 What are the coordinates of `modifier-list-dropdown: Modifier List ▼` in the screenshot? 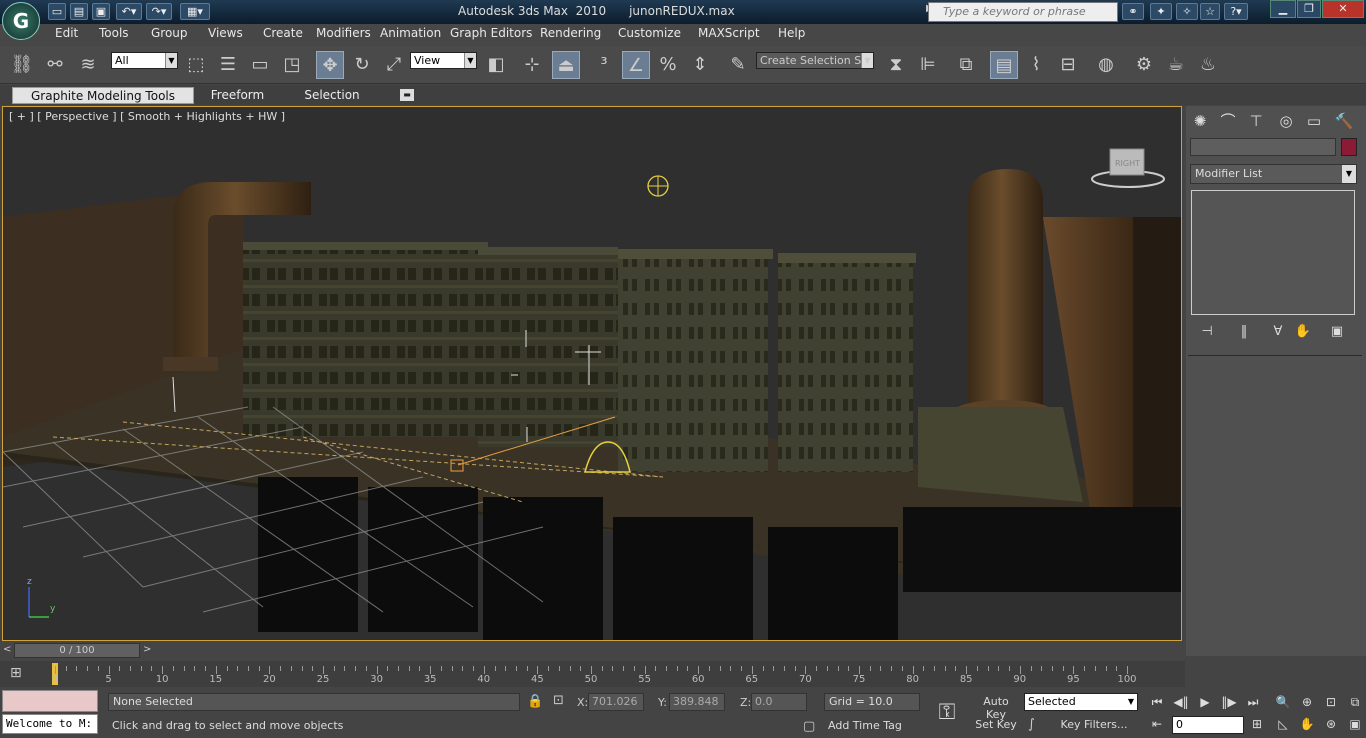 It's located at (1273, 174).